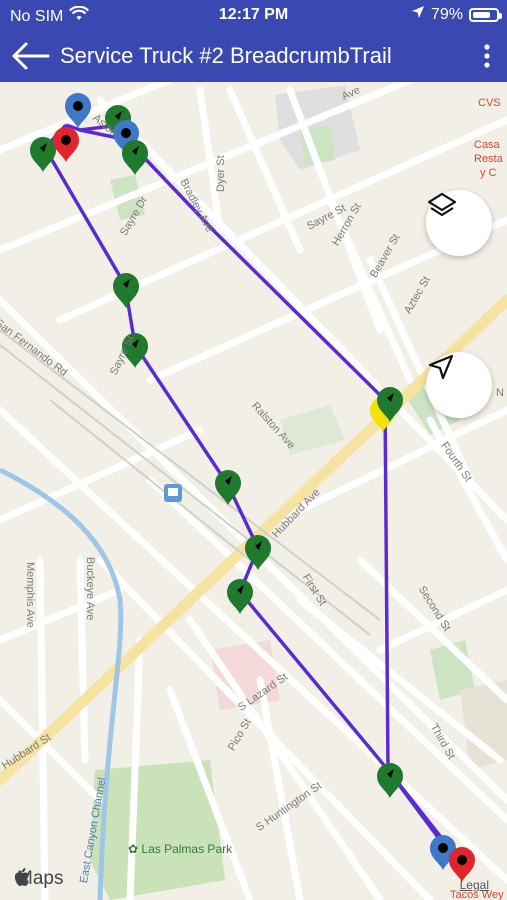 The height and width of the screenshot is (900, 507). I want to click on more-vertical-icon, so click(487, 56).